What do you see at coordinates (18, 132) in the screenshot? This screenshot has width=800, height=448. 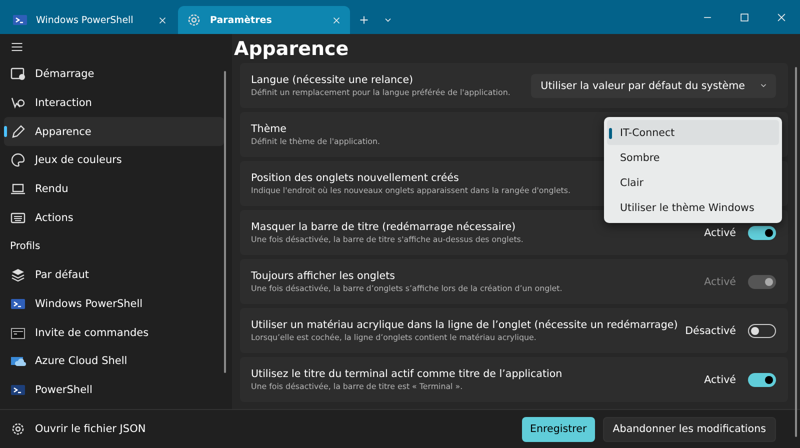 I see `pen-icon` at bounding box center [18, 132].